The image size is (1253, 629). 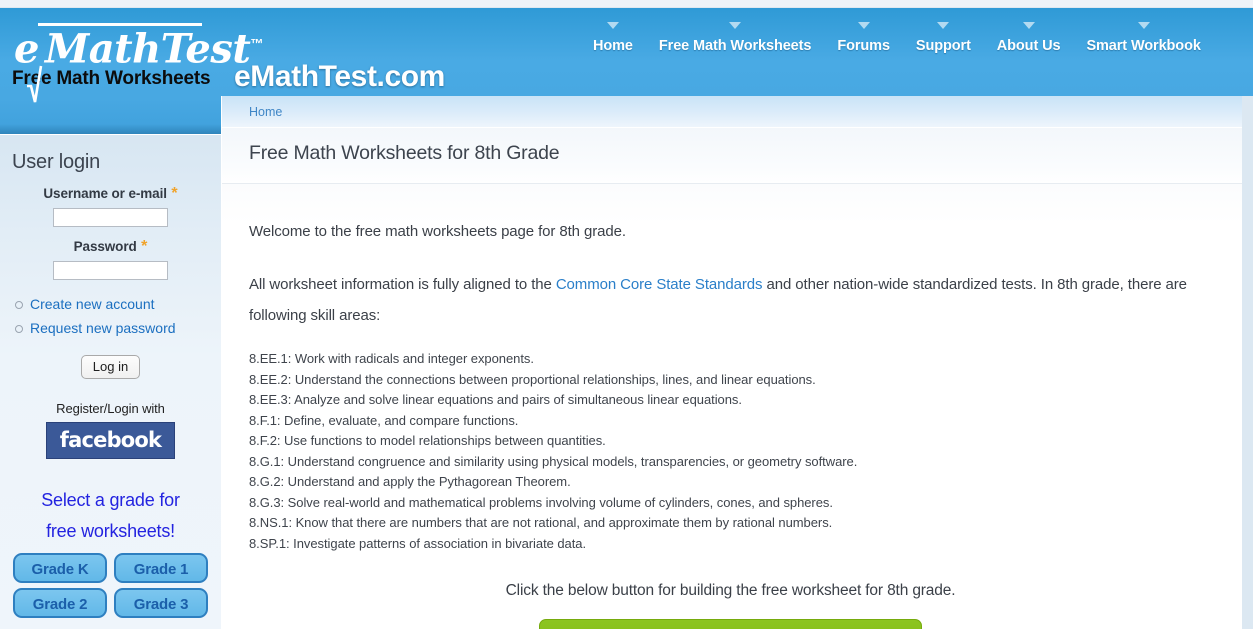 I want to click on page-title-bar: Free Math Worksheets for 8th Grade, so click(x=732, y=156).